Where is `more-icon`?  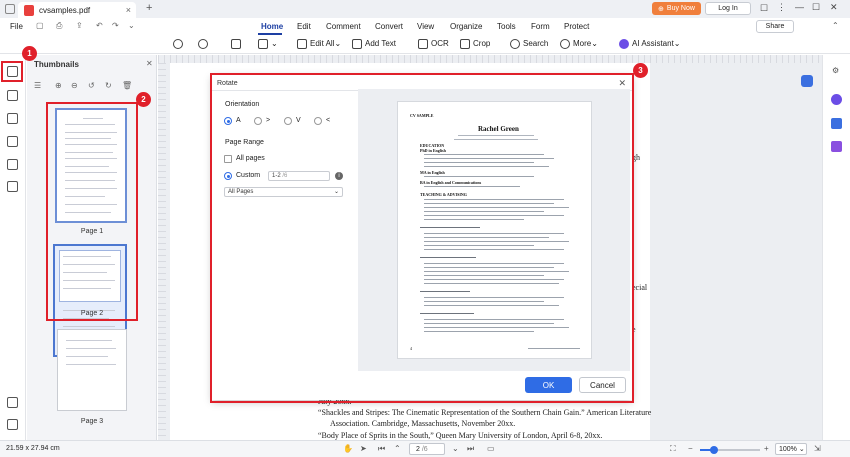 more-icon is located at coordinates (565, 44).